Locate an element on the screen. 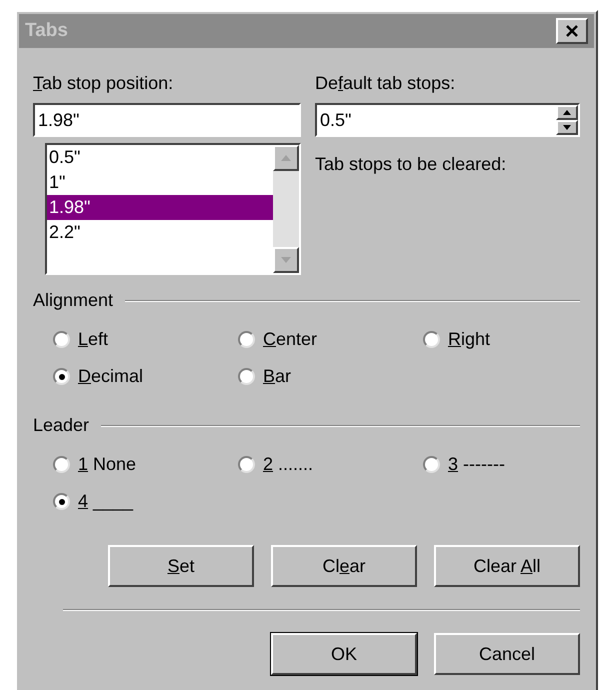 Image resolution: width=608 pixels, height=690 pixels. radio-option: 3 ------- is located at coordinates (501, 464).